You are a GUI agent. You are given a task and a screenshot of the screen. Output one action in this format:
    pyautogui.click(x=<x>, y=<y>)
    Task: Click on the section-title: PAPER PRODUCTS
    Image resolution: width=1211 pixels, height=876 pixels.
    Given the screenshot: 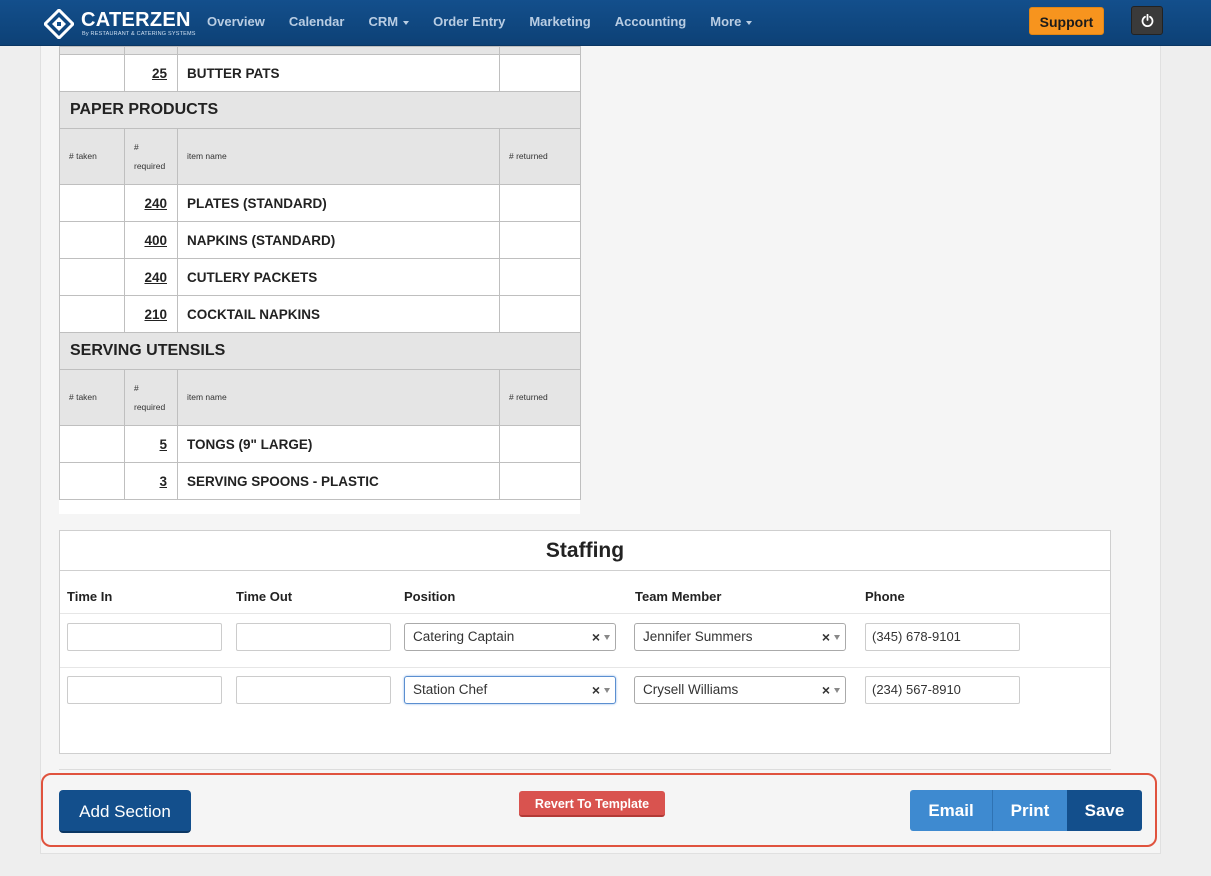 What is the action you would take?
    pyautogui.click(x=320, y=110)
    